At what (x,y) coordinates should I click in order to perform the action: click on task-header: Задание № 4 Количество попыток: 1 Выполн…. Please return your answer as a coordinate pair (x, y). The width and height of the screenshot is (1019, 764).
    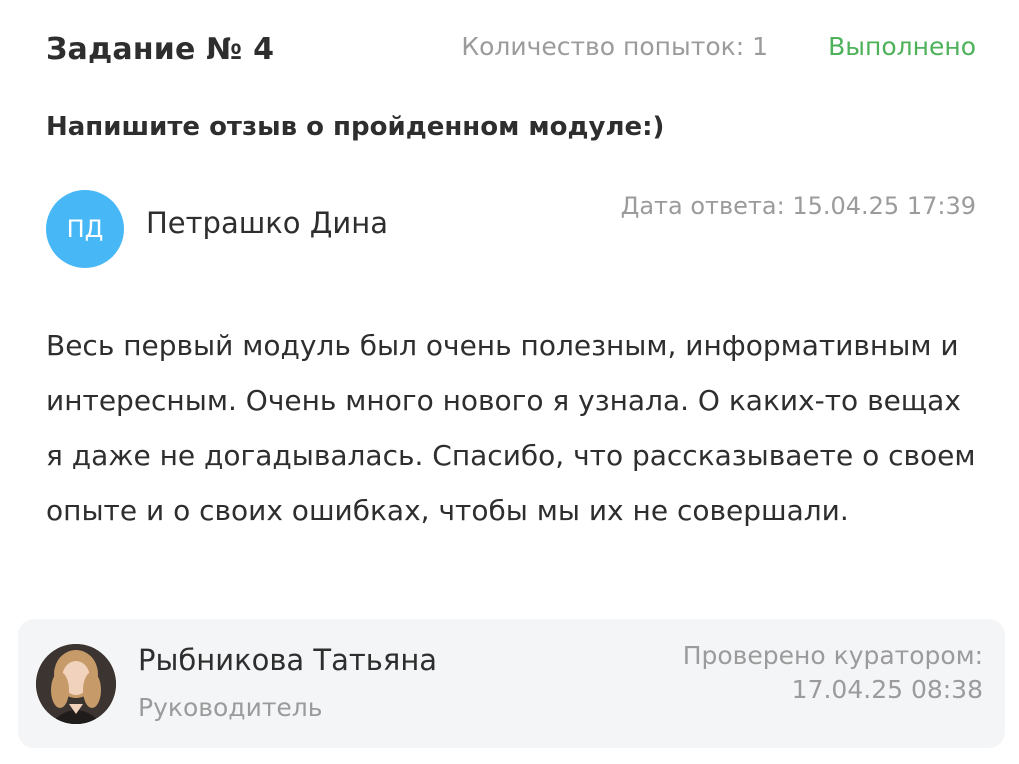
    Looking at the image, I should click on (511, 50).